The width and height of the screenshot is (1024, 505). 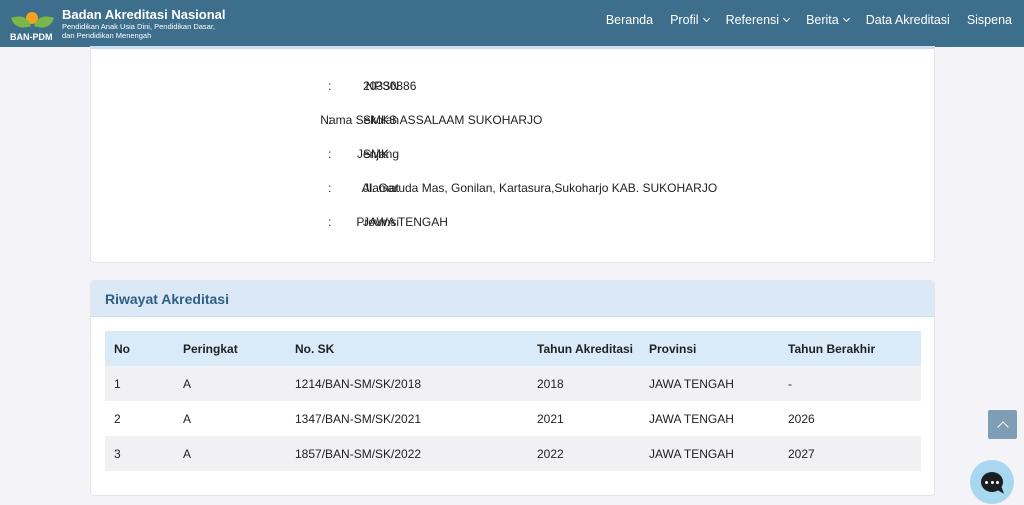 I want to click on nav-label: Profil, so click(x=684, y=20).